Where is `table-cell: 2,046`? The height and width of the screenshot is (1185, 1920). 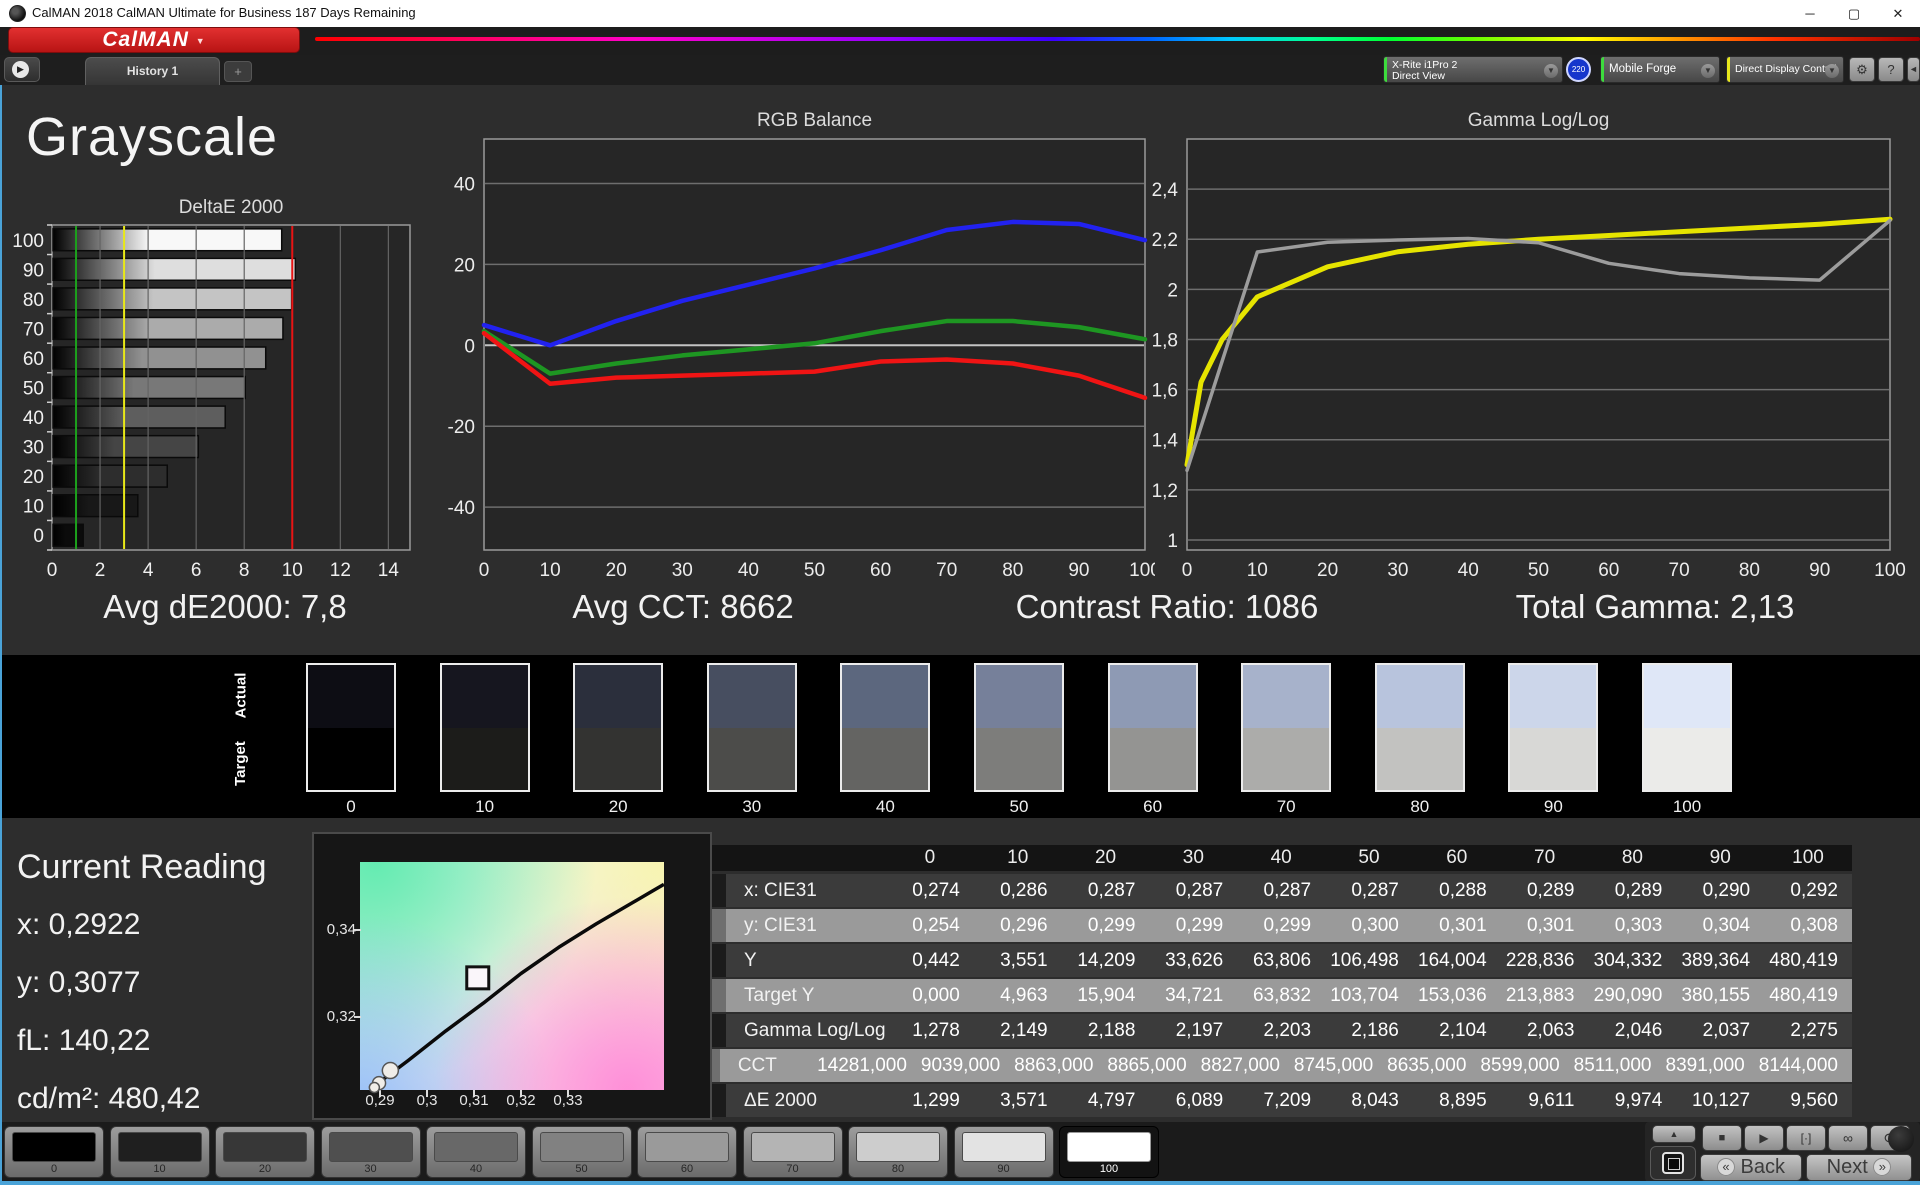
table-cell: 2,046 is located at coordinates (1638, 1030).